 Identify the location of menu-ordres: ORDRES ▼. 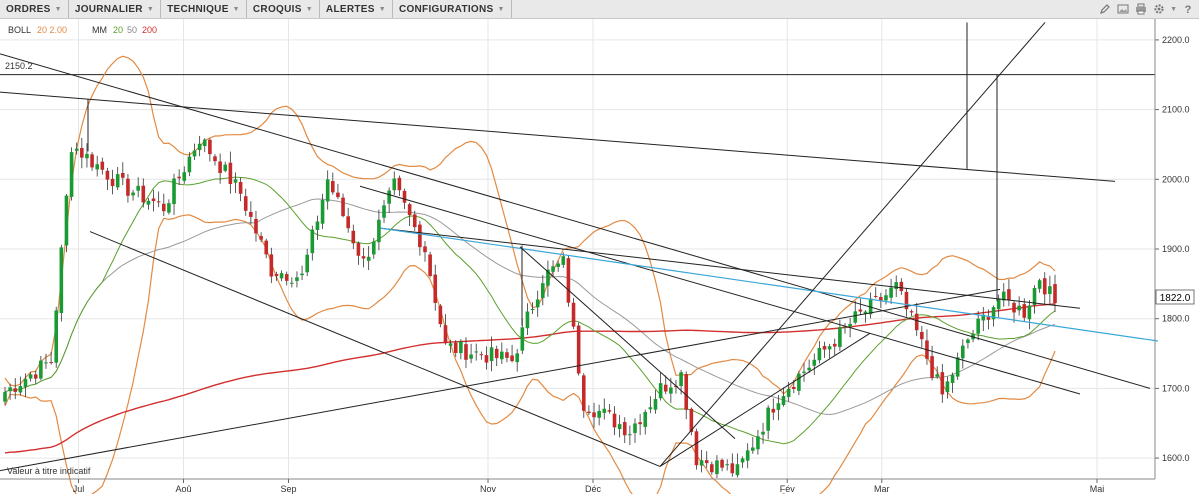
(34, 9).